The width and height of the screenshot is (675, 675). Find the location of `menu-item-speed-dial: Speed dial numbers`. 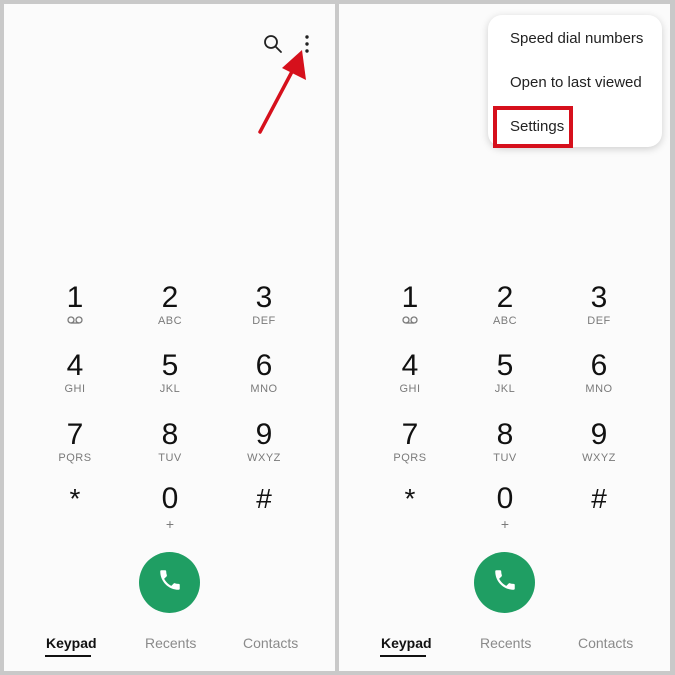

menu-item-speed-dial: Speed dial numbers is located at coordinates (576, 38).